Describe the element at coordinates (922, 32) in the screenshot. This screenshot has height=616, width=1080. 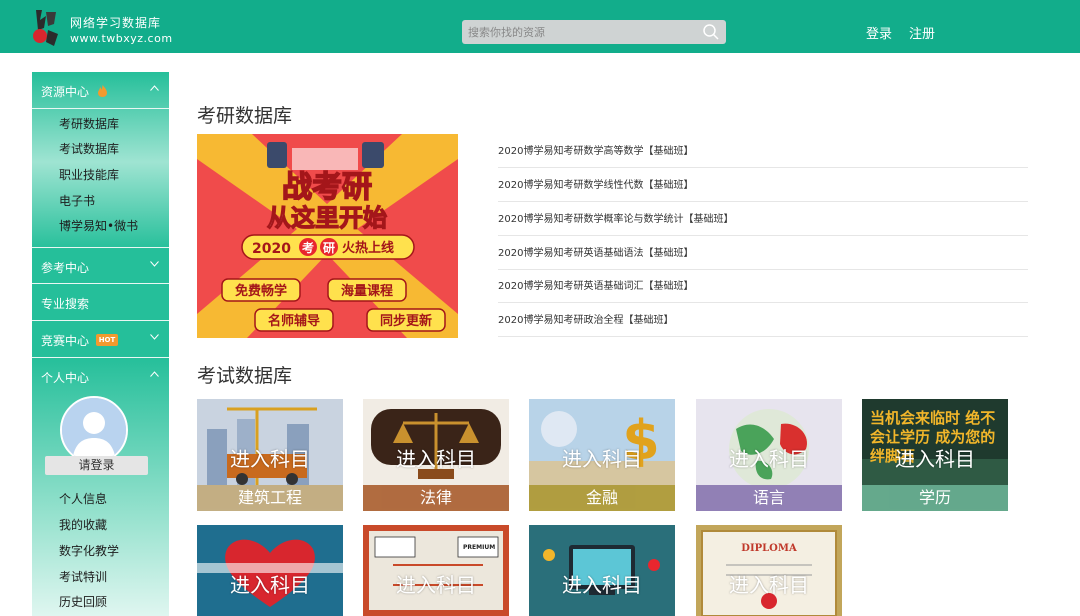
I see `register-link: 注册` at that location.